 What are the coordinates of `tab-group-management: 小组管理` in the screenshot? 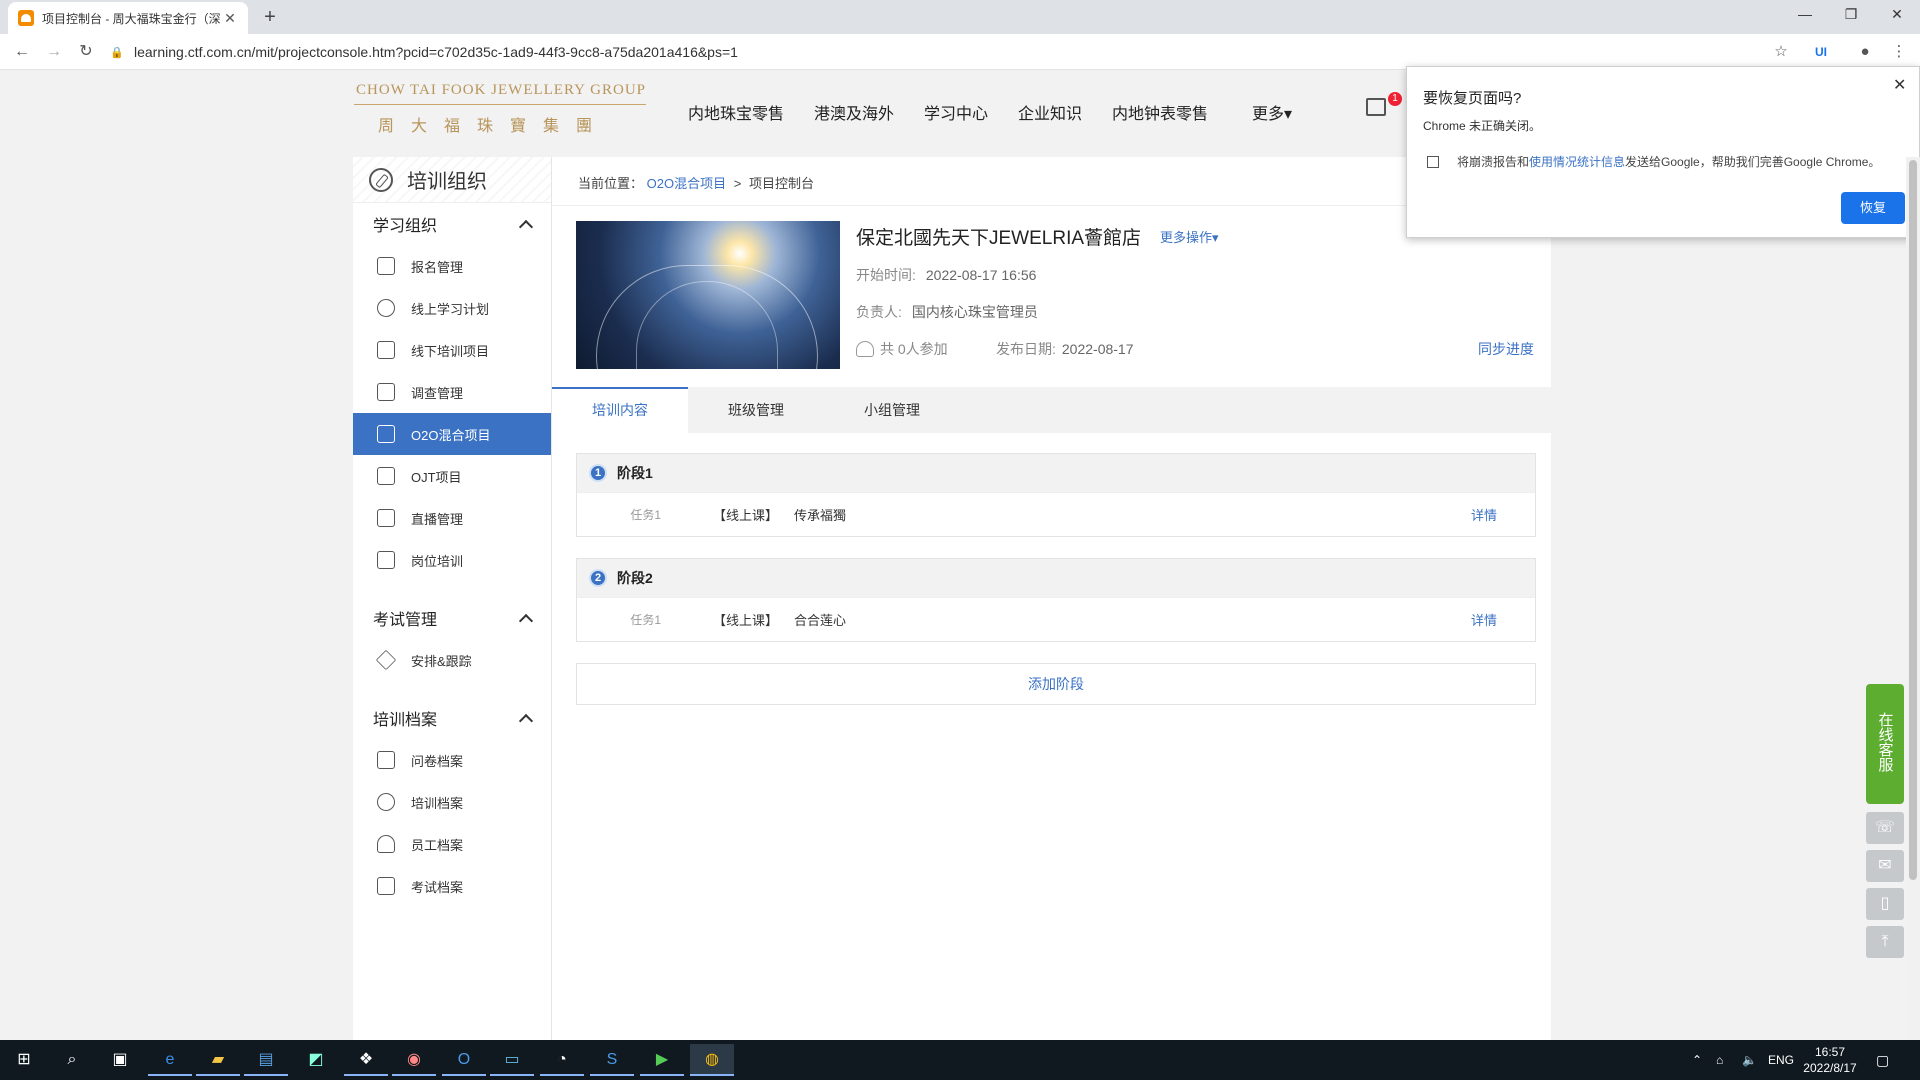 It's located at (892, 410).